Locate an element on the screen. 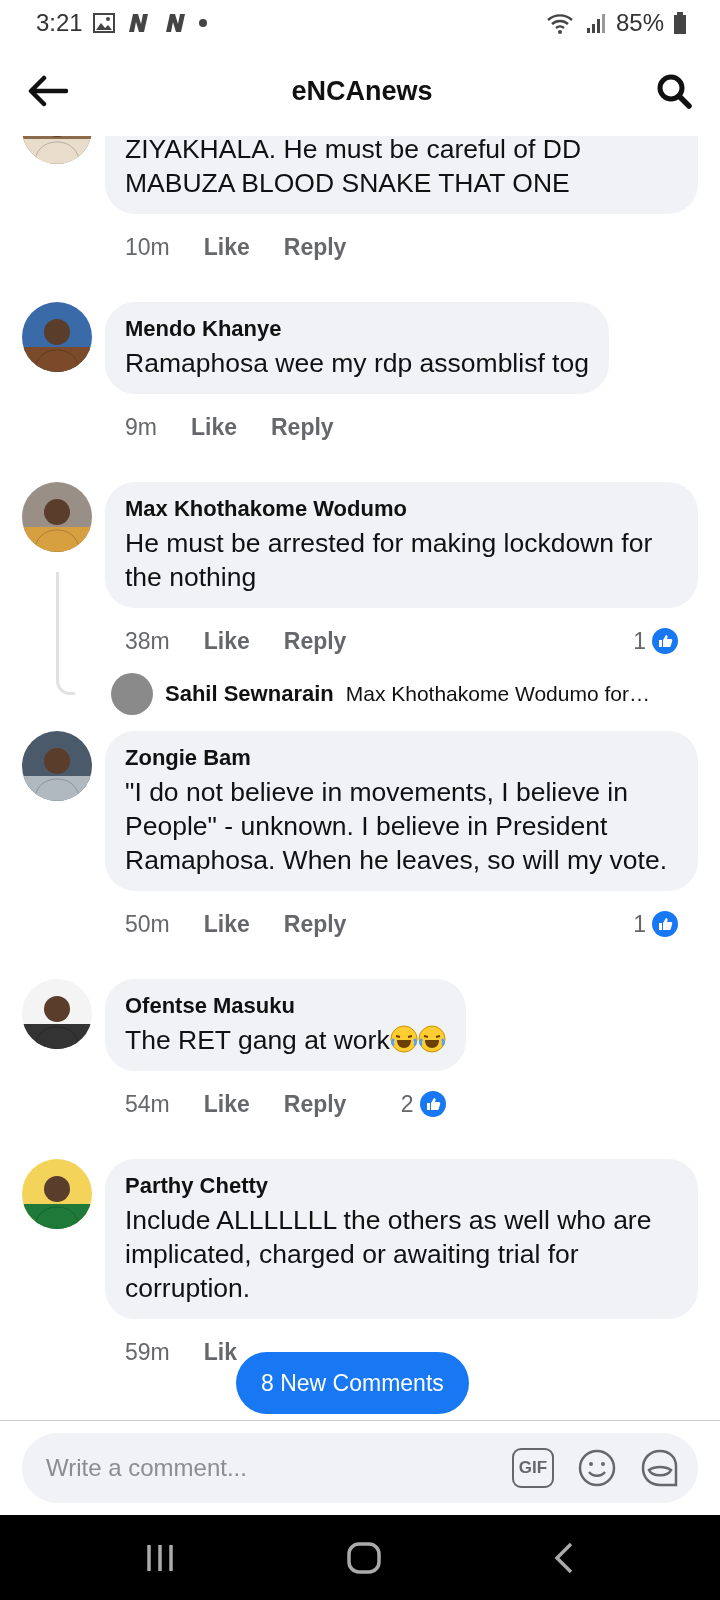  comment-time: 10m is located at coordinates (147, 247).